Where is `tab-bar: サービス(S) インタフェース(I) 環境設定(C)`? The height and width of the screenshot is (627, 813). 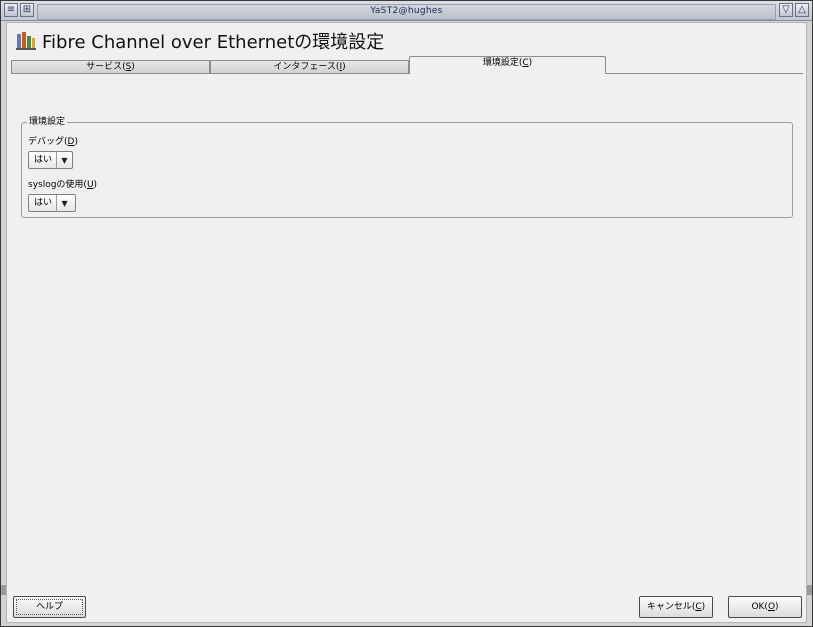
tab-bar: サービス(S) インタフェース(I) 環境設定(C) is located at coordinates (407, 65).